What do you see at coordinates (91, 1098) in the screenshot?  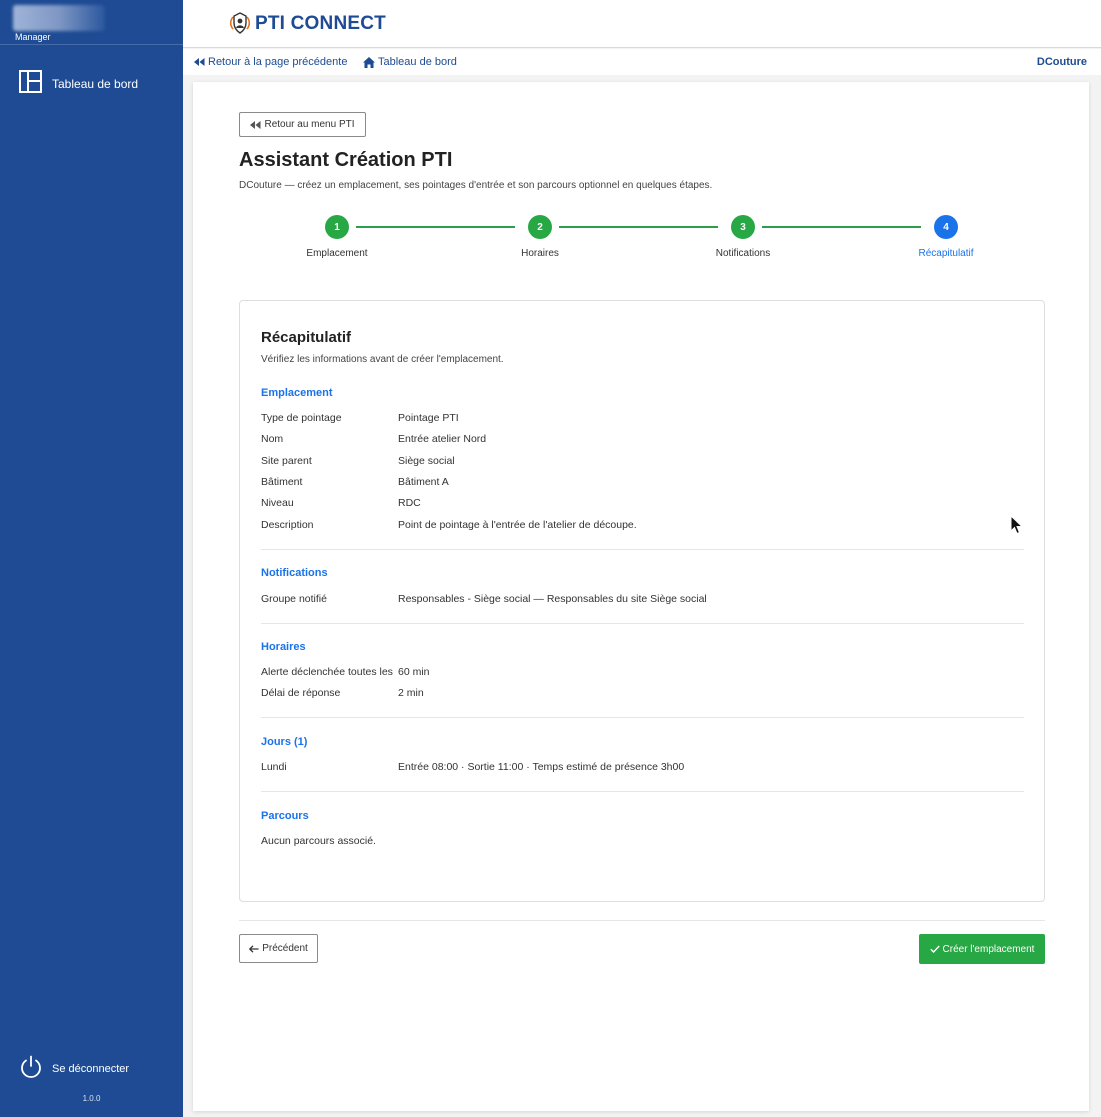 I see `app-version: 1.0.0` at bounding box center [91, 1098].